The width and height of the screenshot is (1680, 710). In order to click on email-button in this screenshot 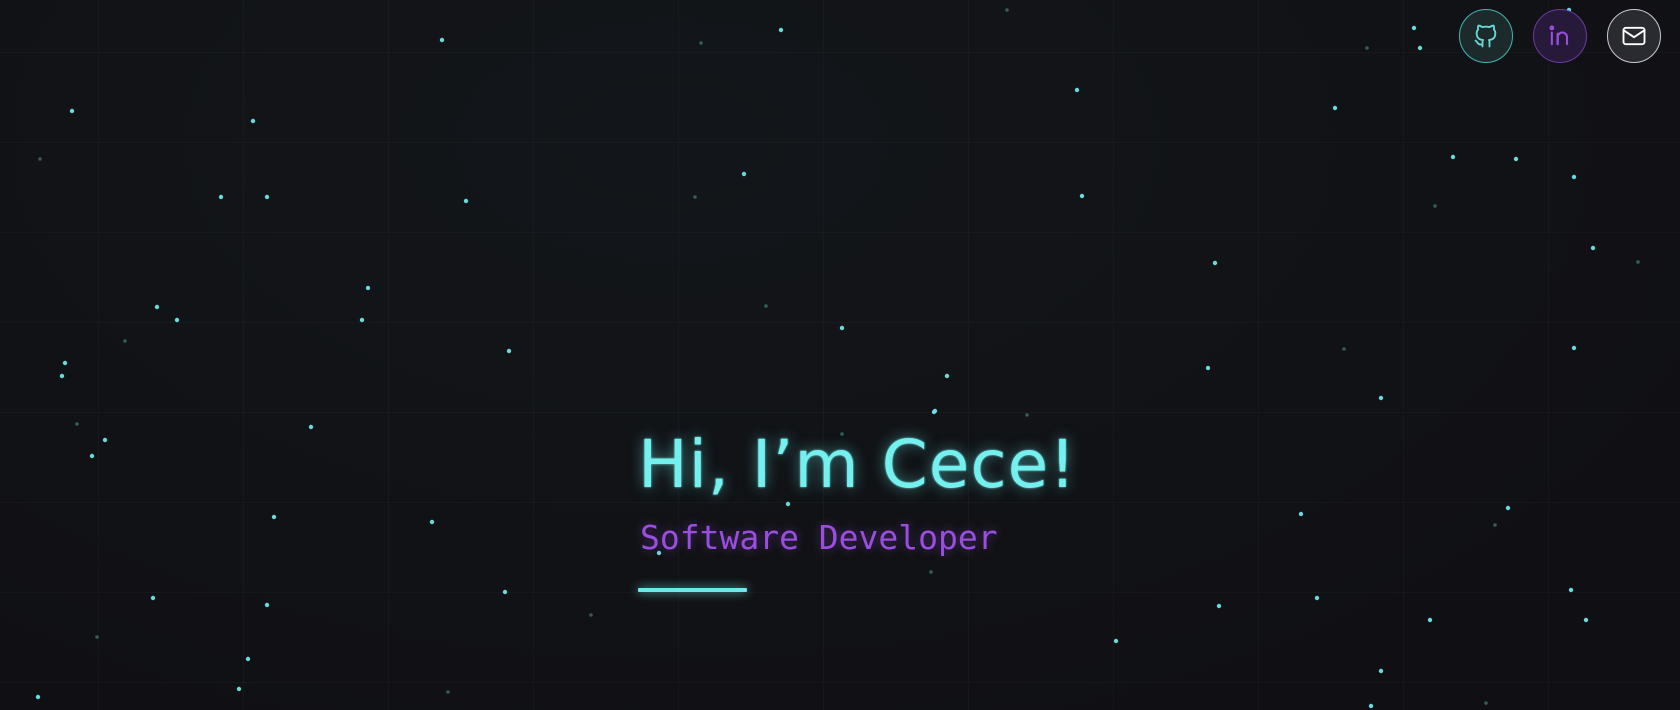, I will do `click(1634, 36)`.